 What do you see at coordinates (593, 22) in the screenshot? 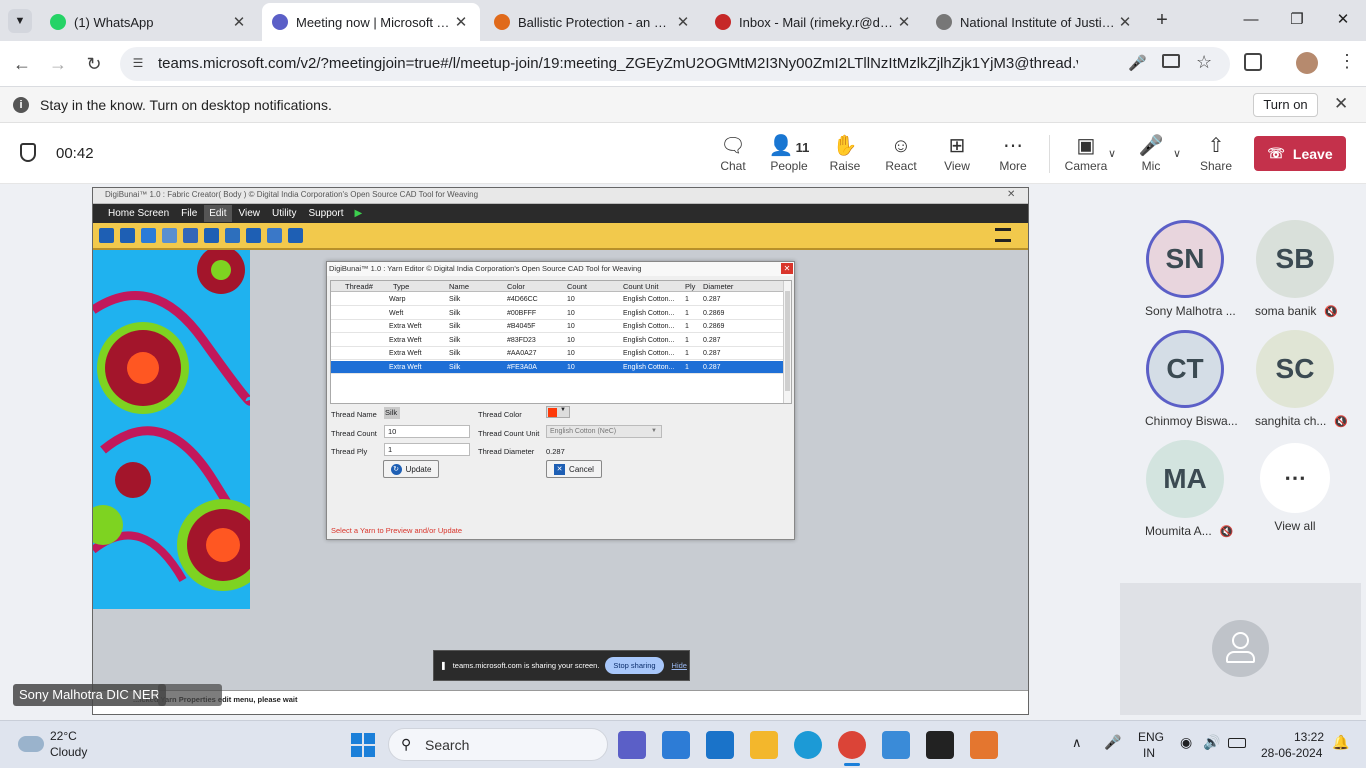
I see `tab: Ballistic Protection - an overview✕` at bounding box center [593, 22].